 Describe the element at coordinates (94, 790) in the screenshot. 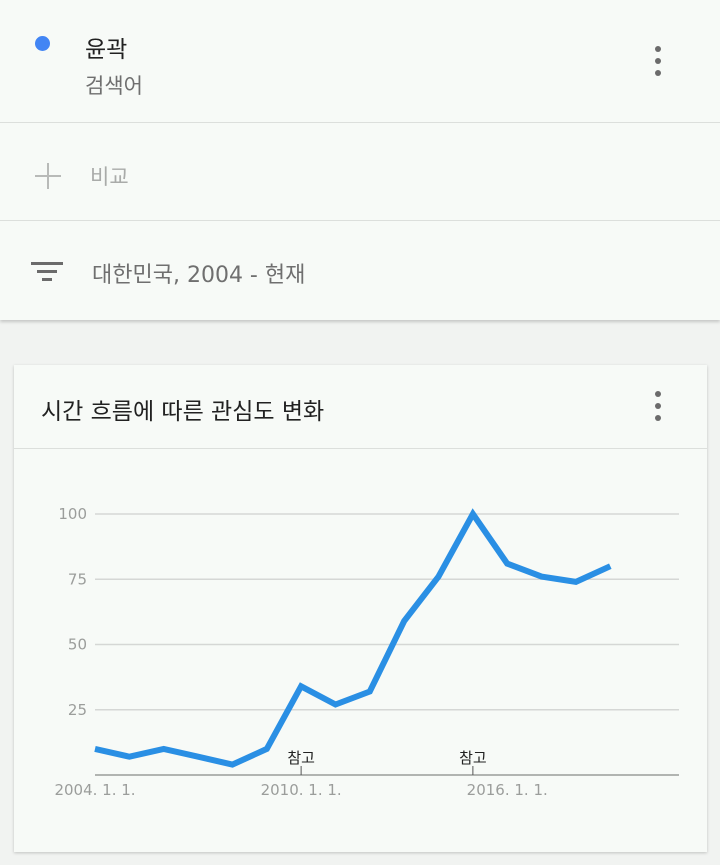

I see `x-tick-label: 2004. 1. 1.` at that location.